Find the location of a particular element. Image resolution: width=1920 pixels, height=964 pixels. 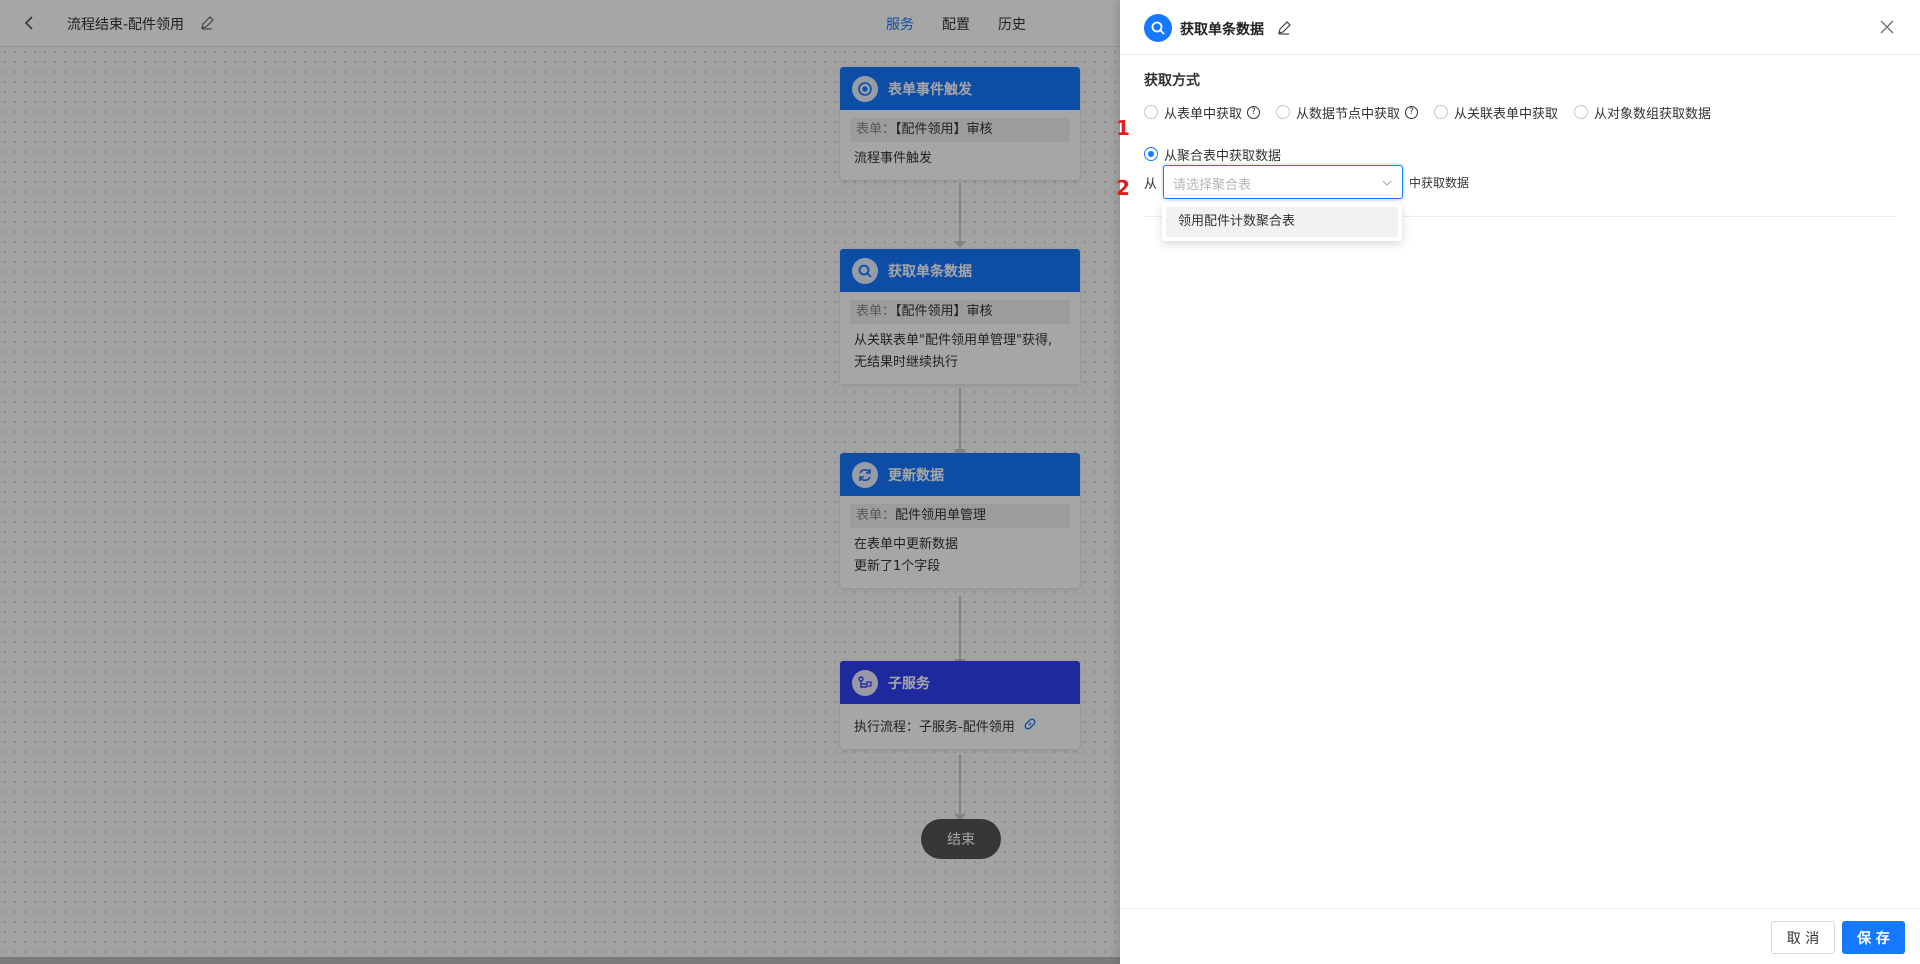

section-label: 获取方式 is located at coordinates (1172, 81).